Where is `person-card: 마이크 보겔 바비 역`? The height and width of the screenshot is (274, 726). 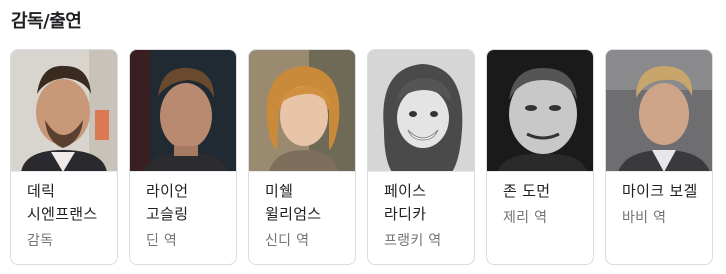
person-card: 마이크 보겔 바비 역 is located at coordinates (659, 157).